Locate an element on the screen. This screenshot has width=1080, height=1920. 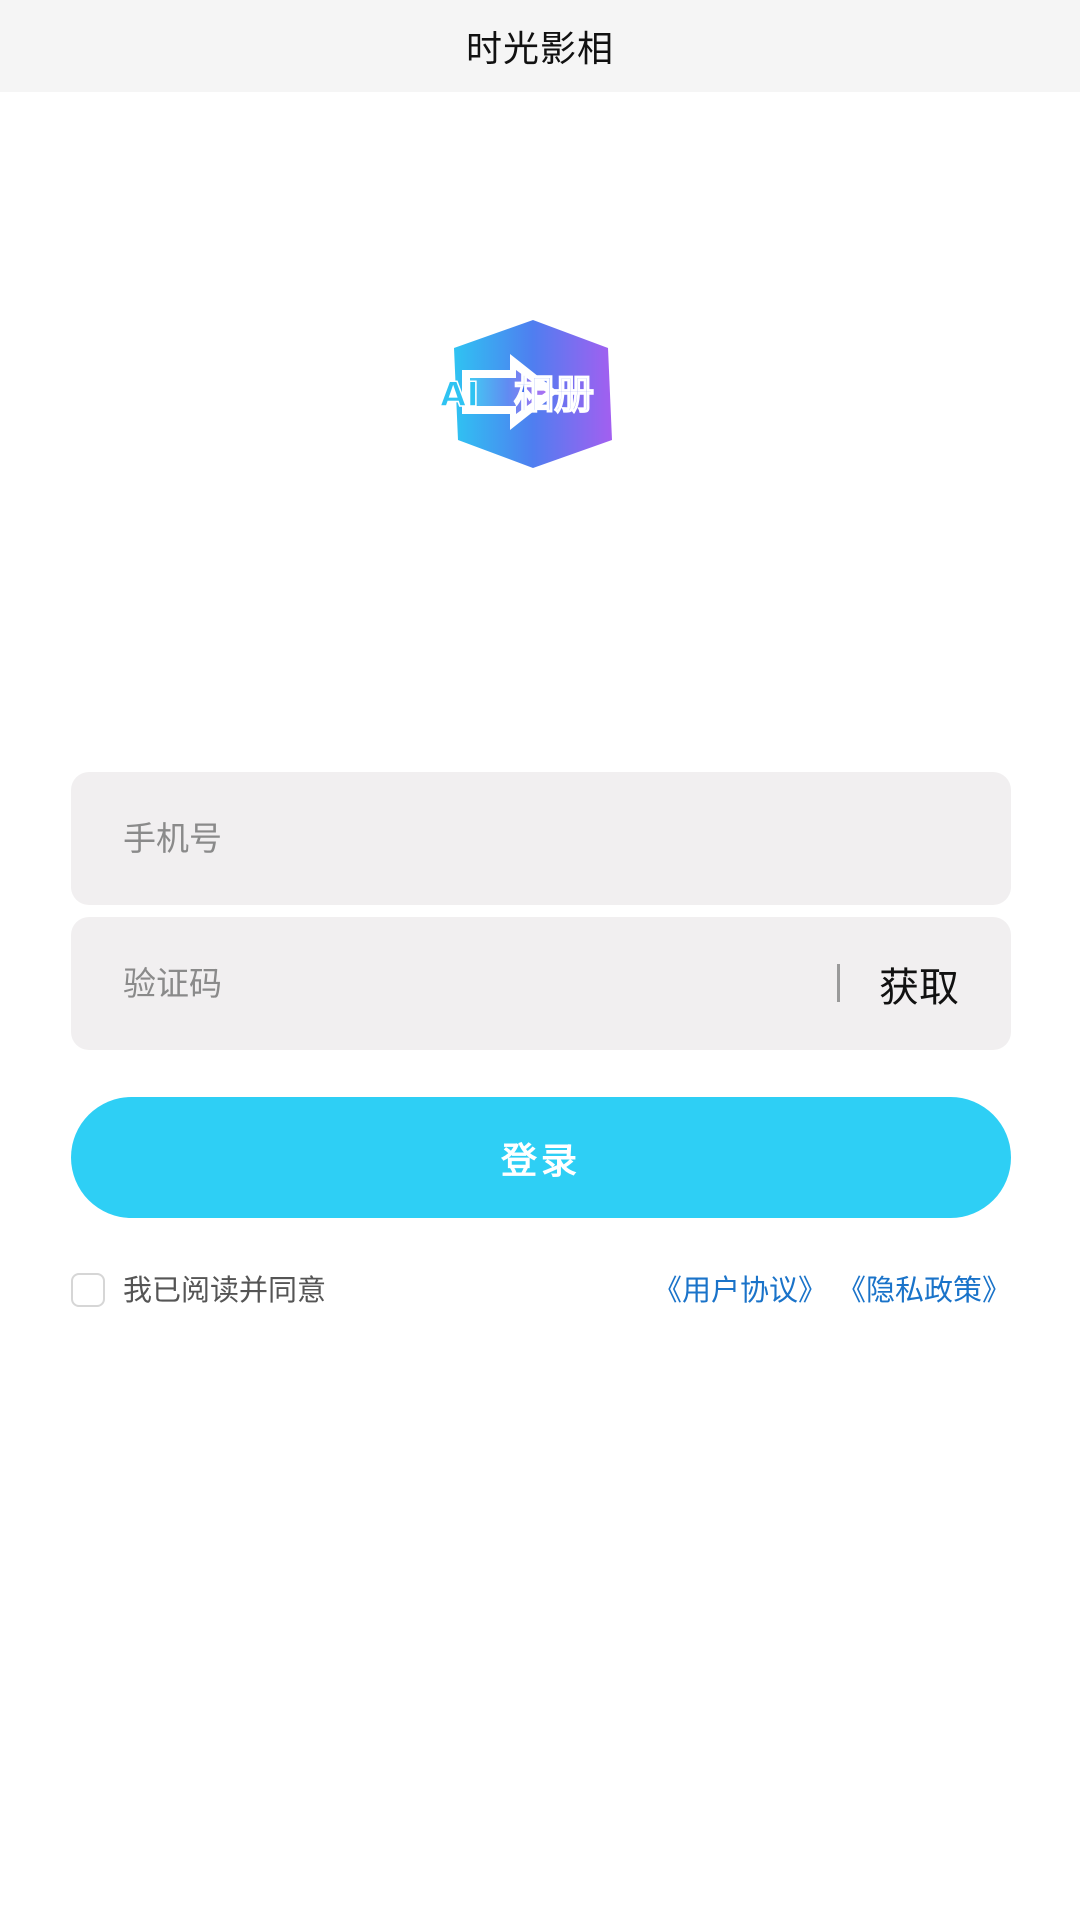
code-field: 获取 is located at coordinates (541, 983).